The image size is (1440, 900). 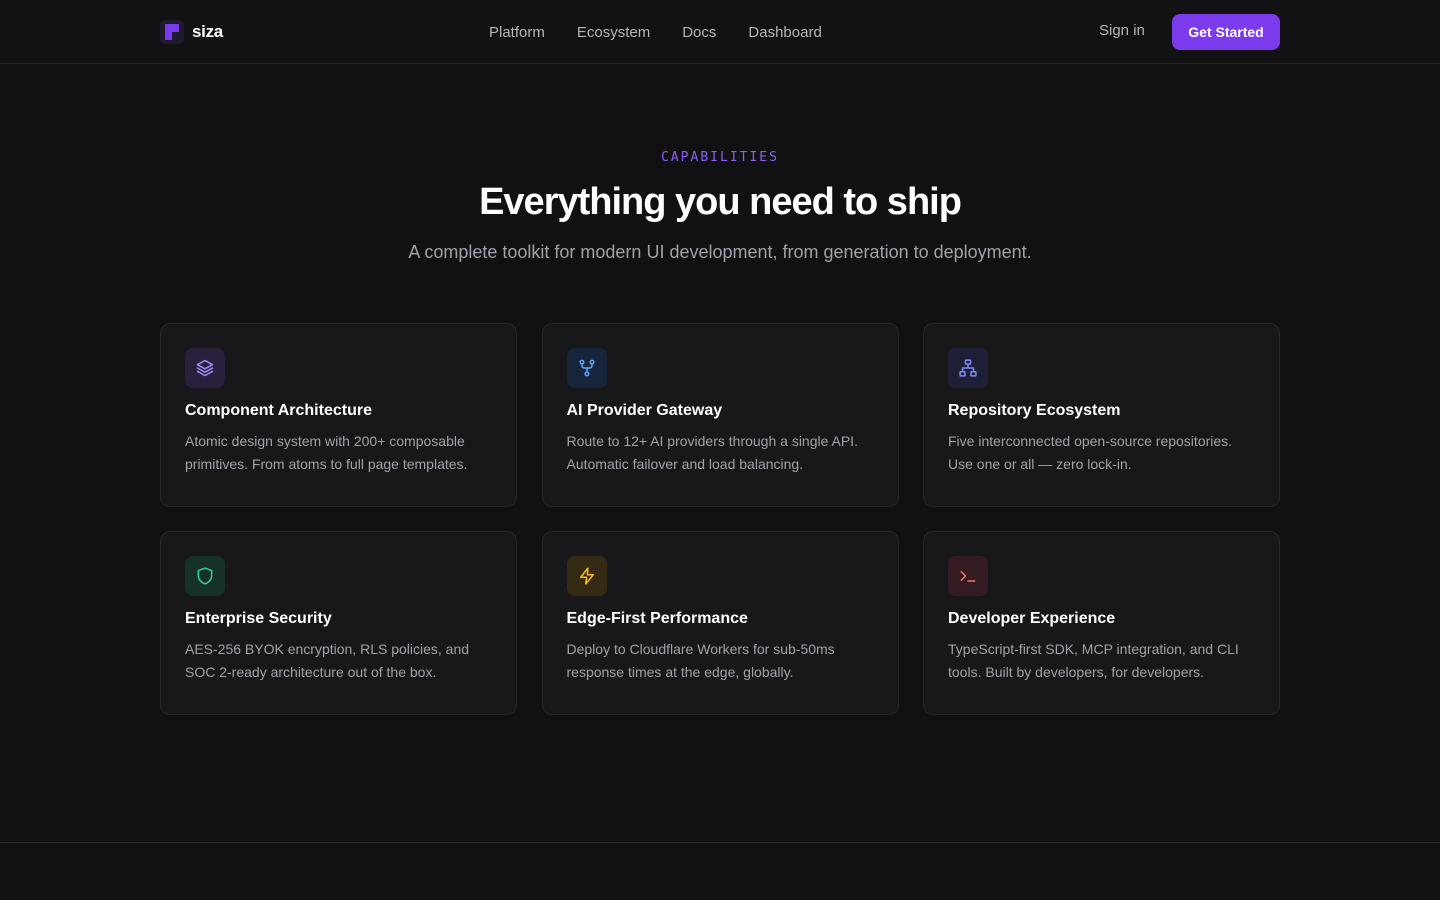 I want to click on nav-link-platform: Platform, so click(x=517, y=32).